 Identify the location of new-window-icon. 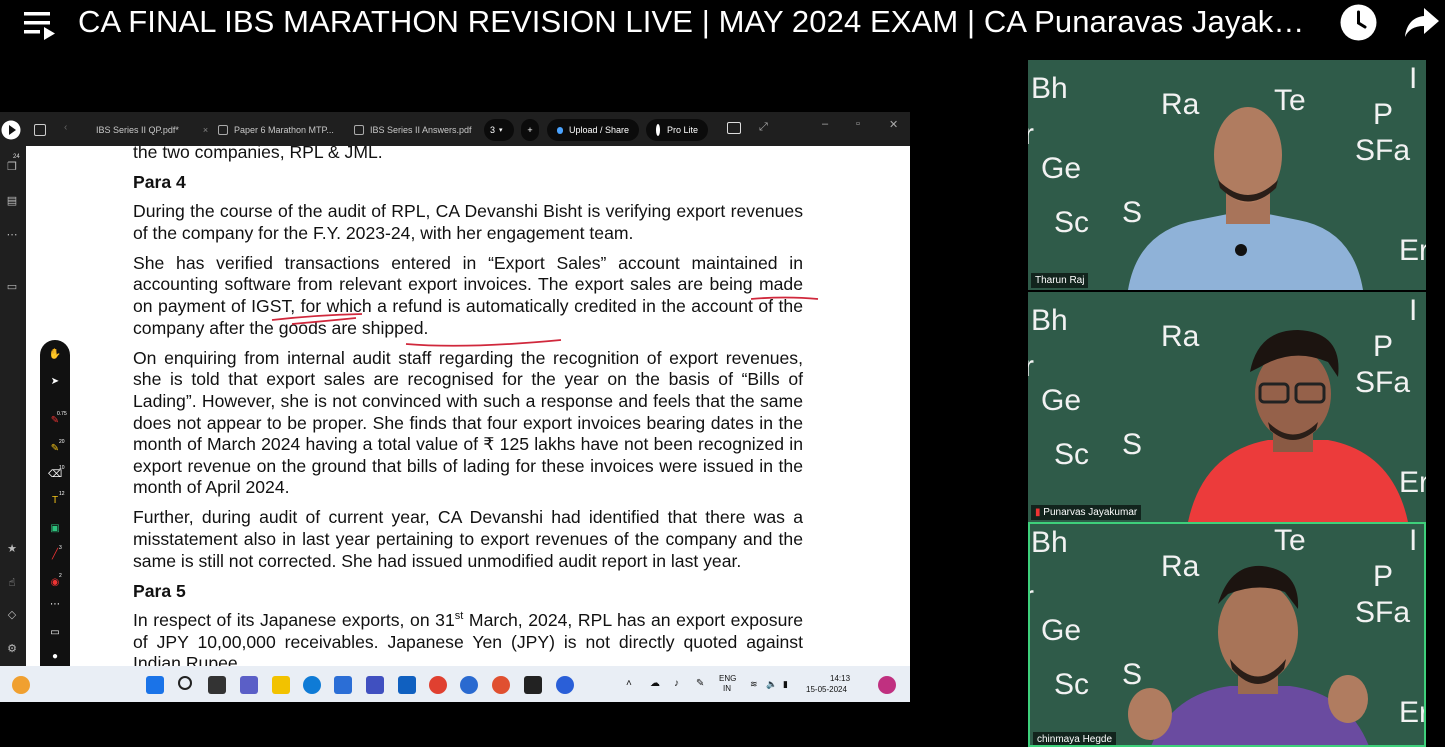
(40, 130).